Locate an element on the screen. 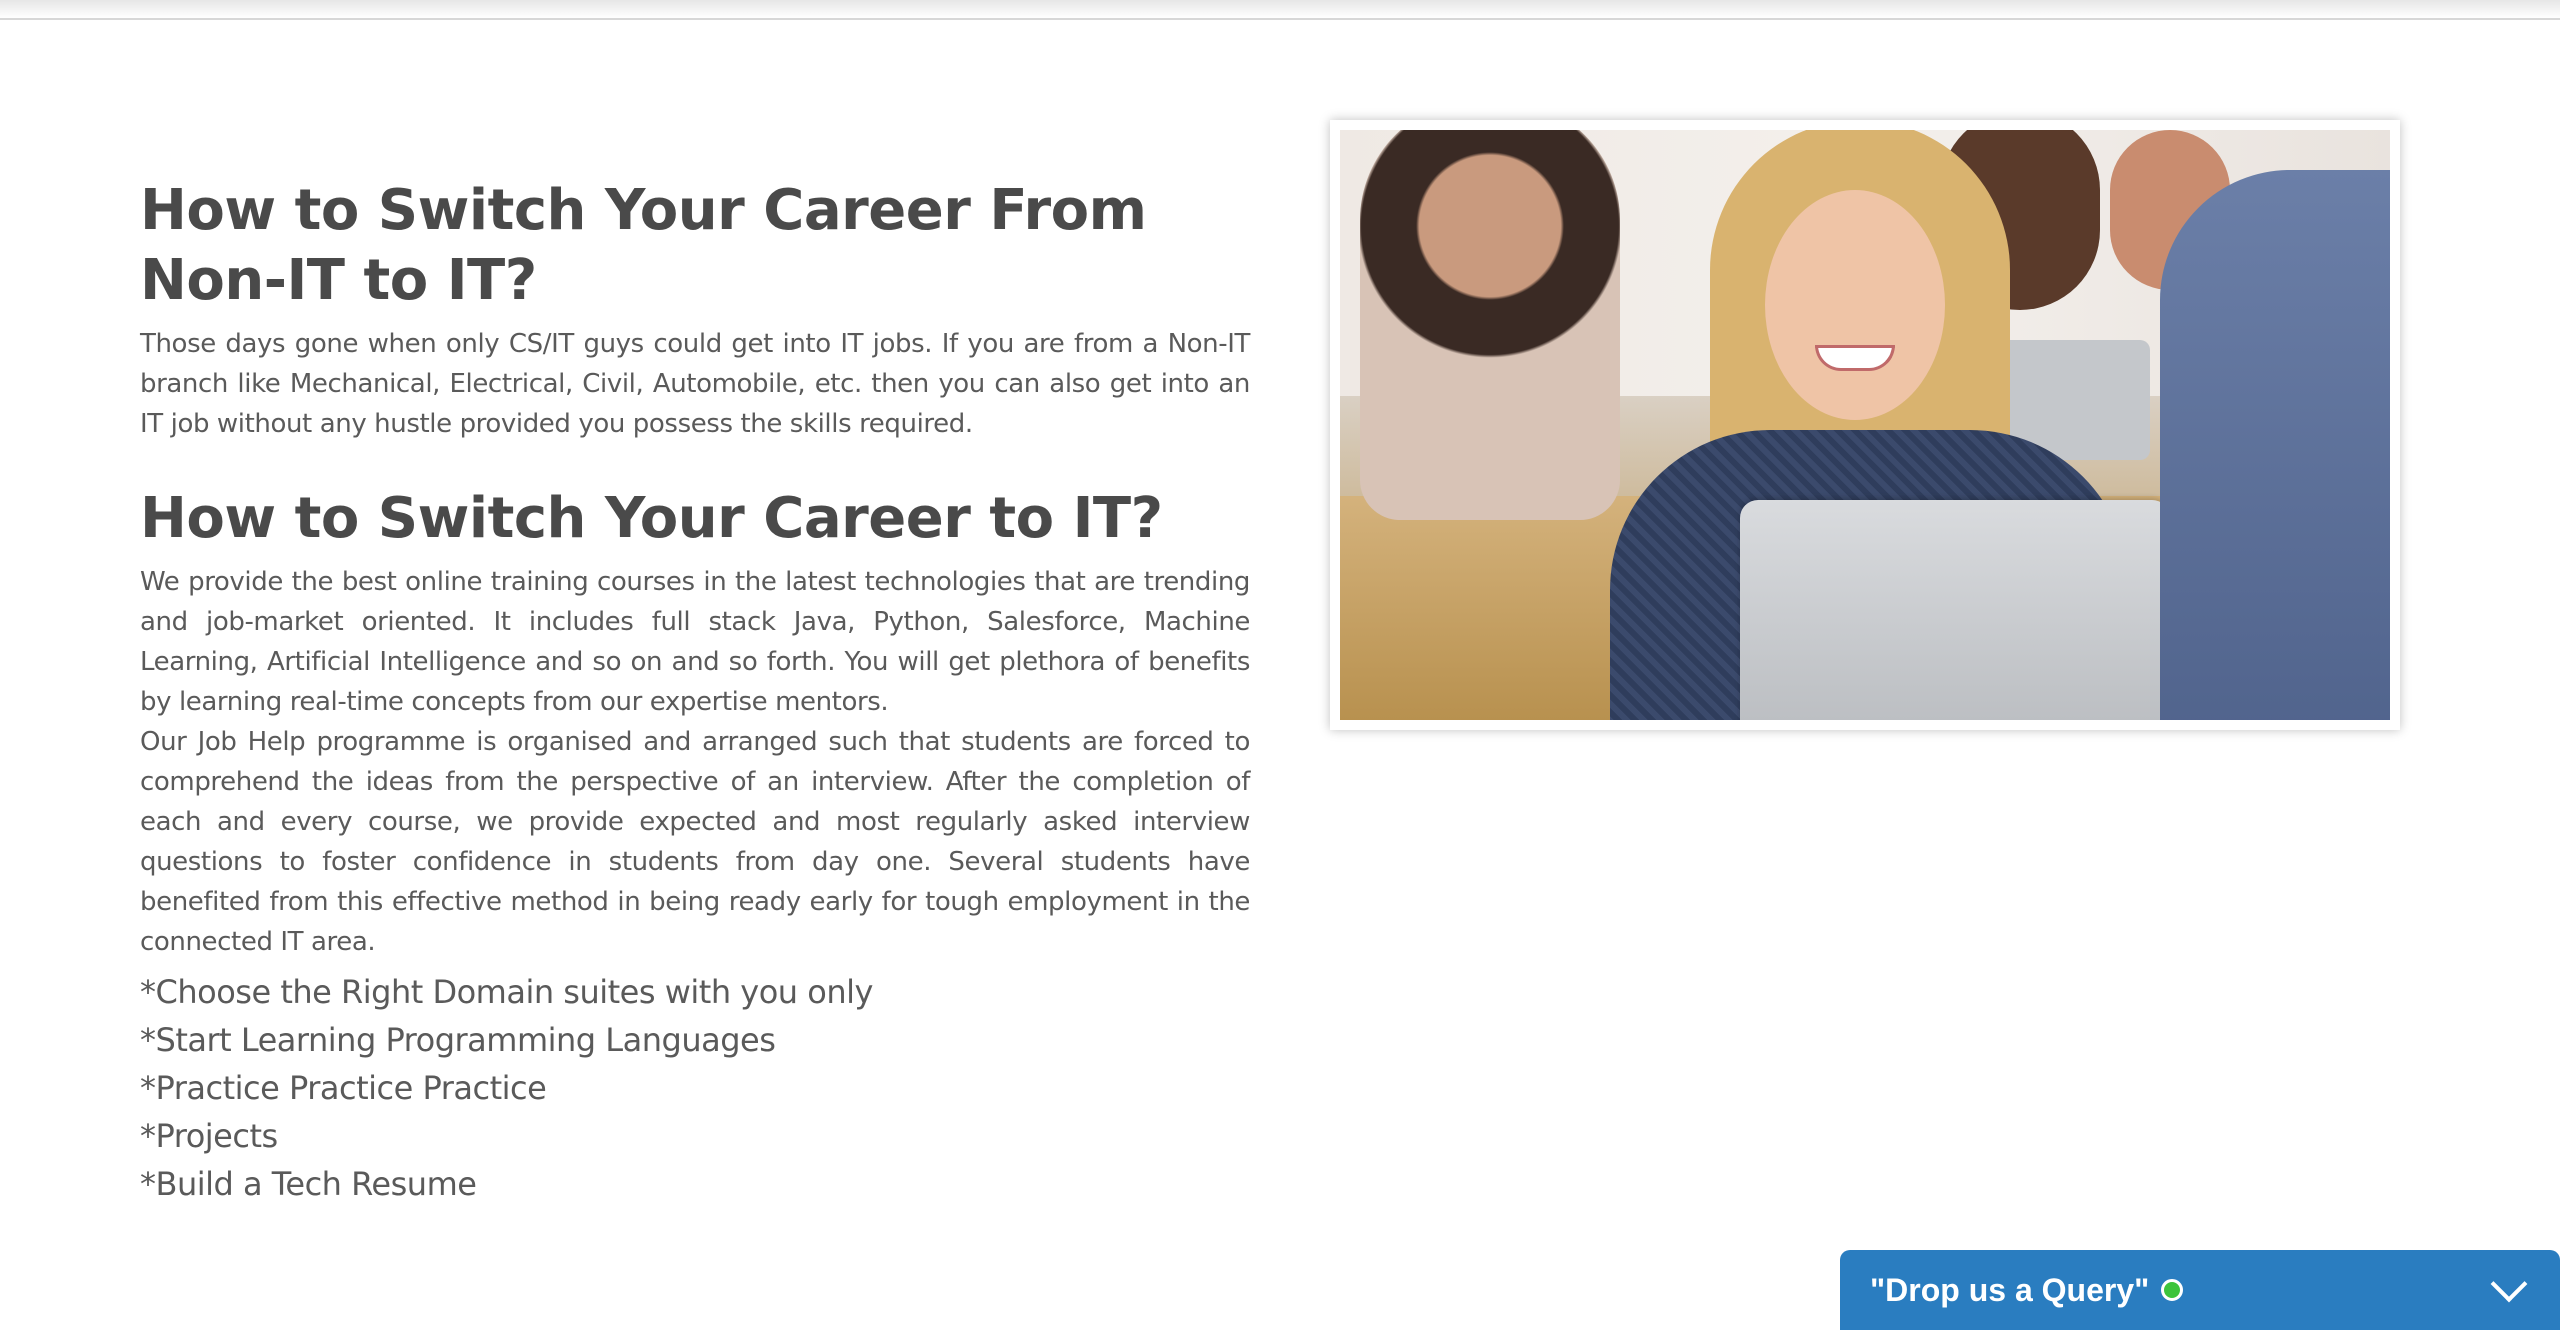  photo-student-main-face is located at coordinates (1855, 305).